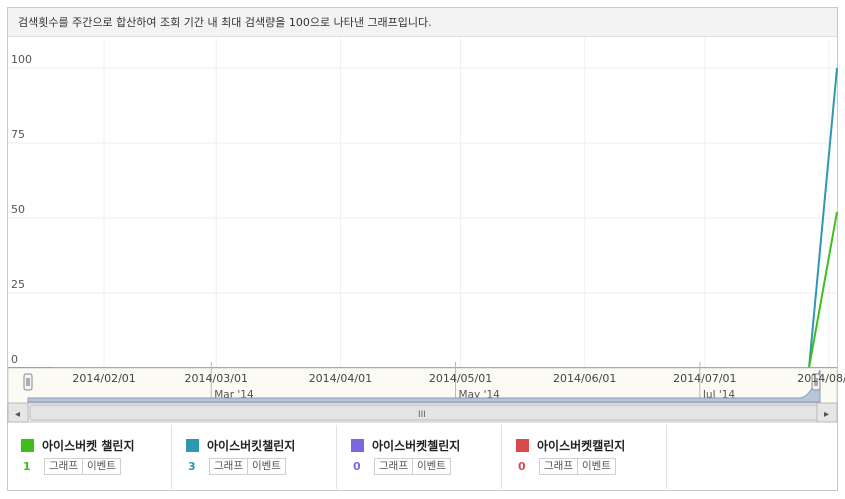 This screenshot has height=499, width=845. I want to click on y-tick-label: 100, so click(21, 59).